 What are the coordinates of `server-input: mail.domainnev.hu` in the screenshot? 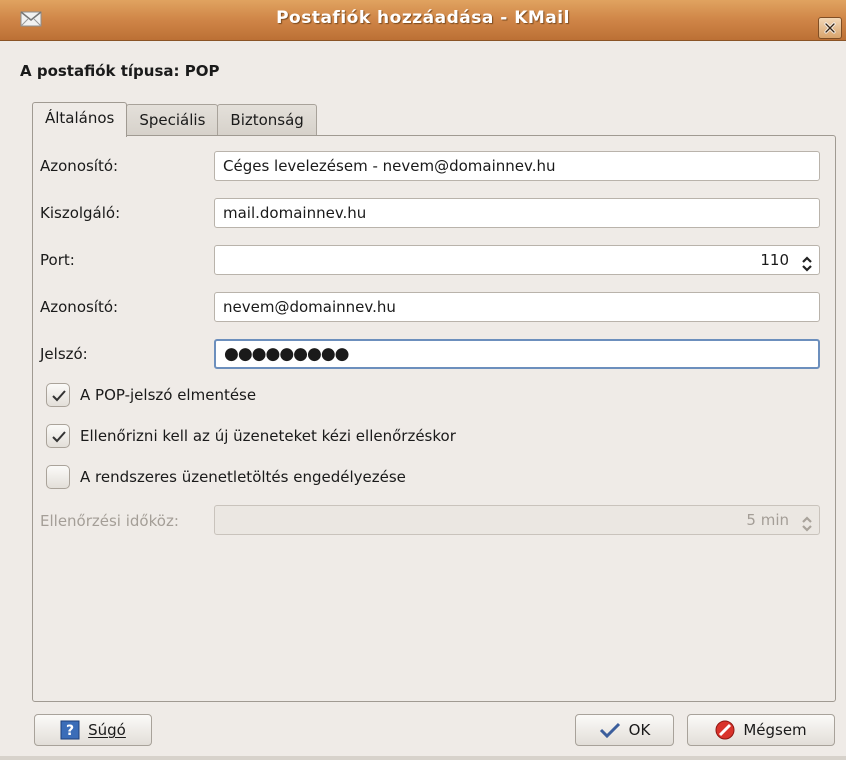 It's located at (517, 213).